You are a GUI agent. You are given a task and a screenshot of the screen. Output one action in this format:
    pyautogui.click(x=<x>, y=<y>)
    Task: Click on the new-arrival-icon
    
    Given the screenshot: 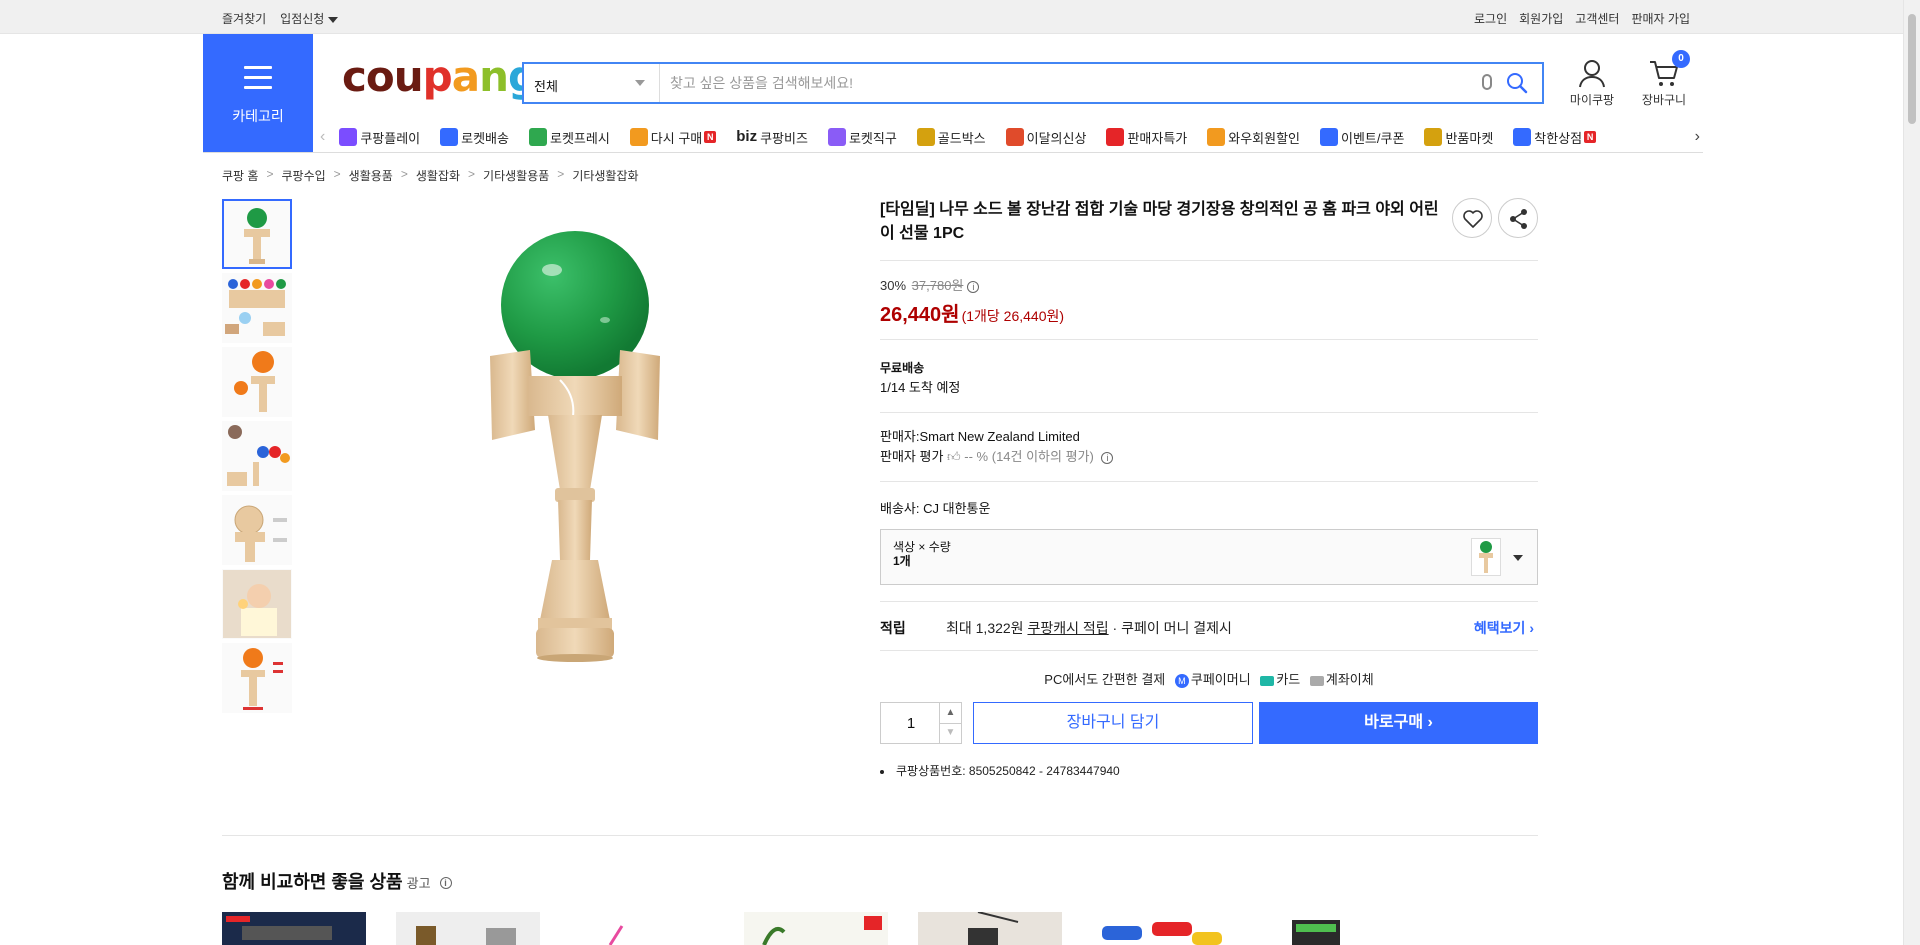 What is the action you would take?
    pyautogui.click(x=1014, y=137)
    